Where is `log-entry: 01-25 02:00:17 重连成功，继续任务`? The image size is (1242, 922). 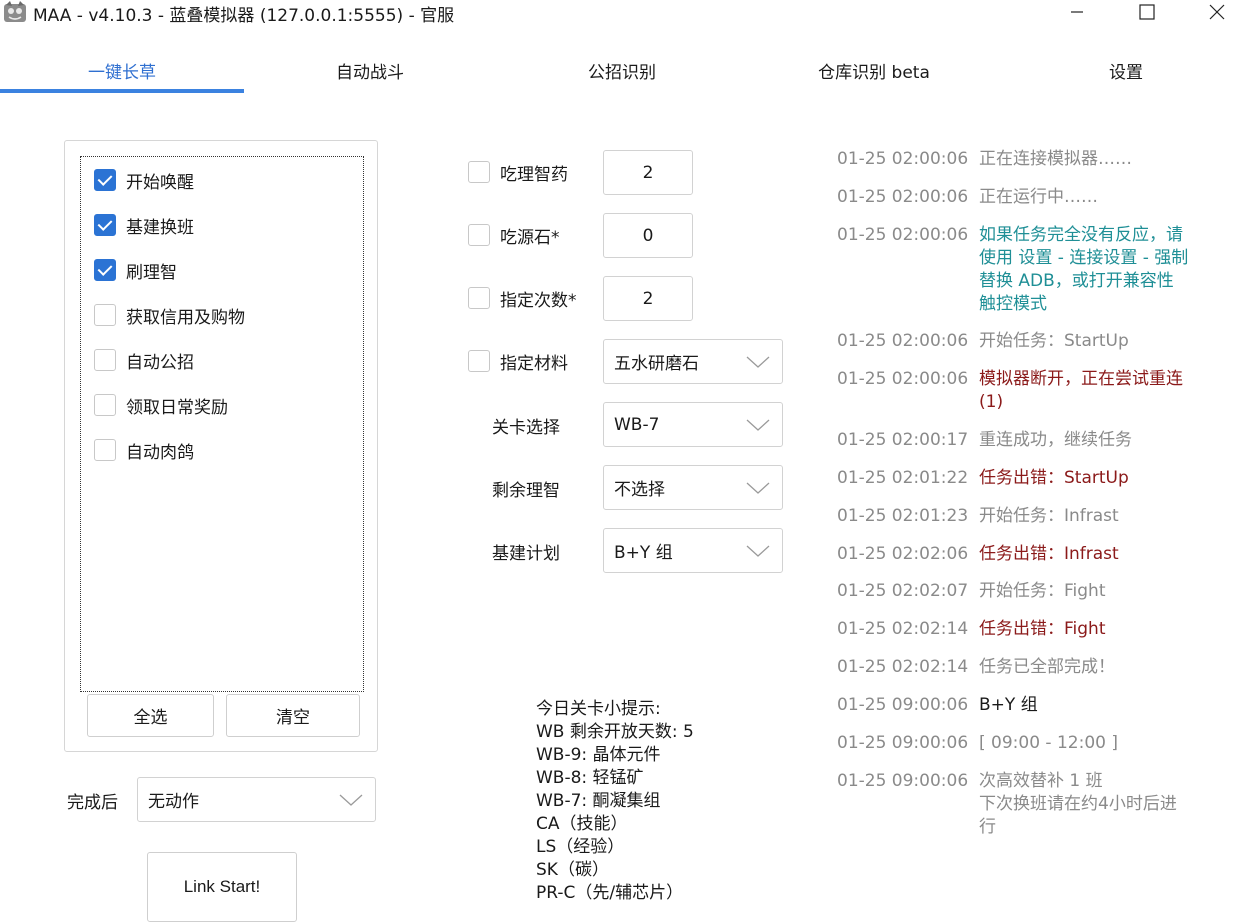 log-entry: 01-25 02:00:17 重连成功，继续任务 is located at coordinates (1013, 440).